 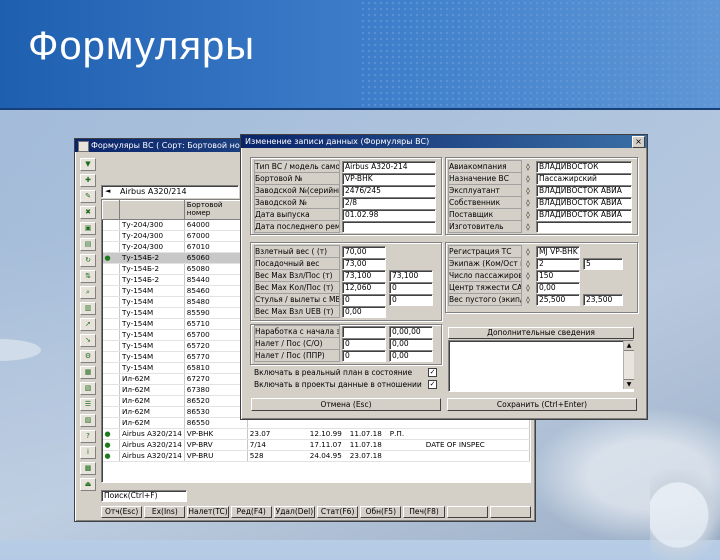 I want to click on footer-button-7: Печ(F8), so click(x=424, y=512).